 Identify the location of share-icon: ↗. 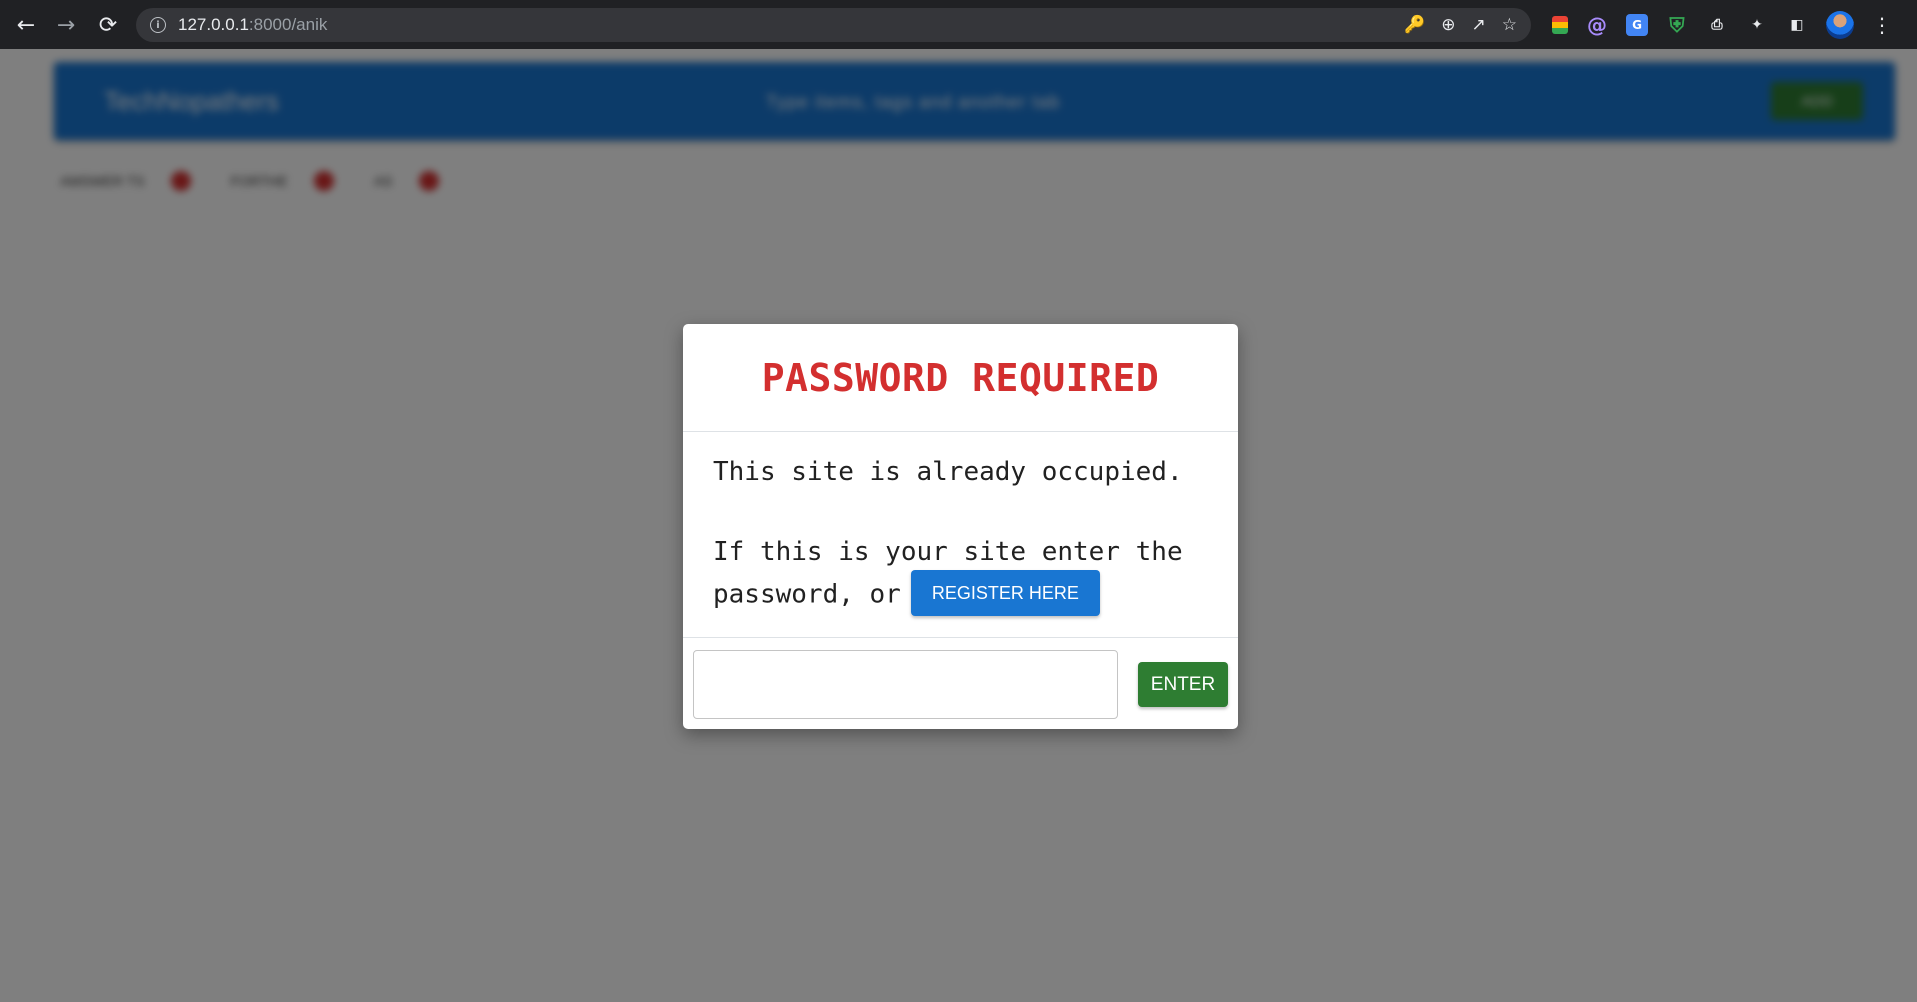
(1479, 25).